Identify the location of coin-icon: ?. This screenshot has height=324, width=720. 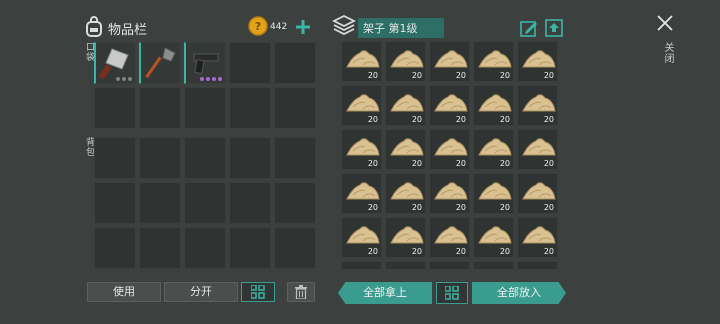
(258, 28).